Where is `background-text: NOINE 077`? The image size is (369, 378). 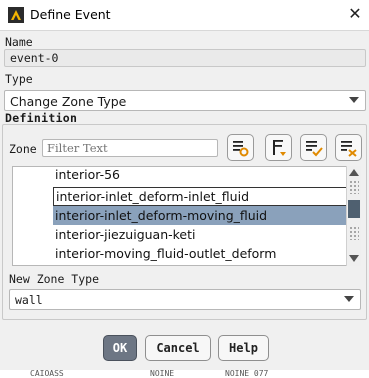 background-text: NOINE 077 is located at coordinates (247, 374).